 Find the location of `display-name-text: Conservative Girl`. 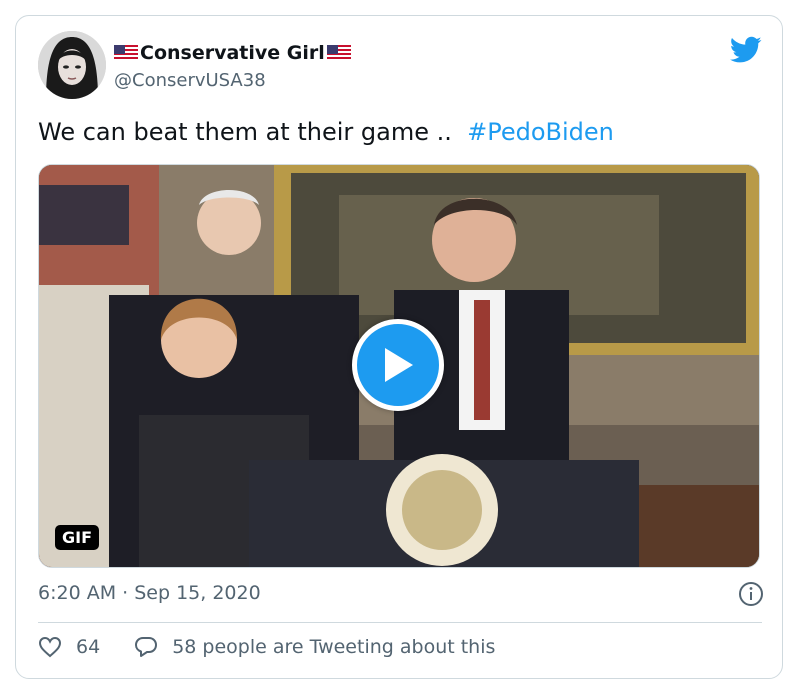

display-name-text: Conservative Girl is located at coordinates (232, 53).